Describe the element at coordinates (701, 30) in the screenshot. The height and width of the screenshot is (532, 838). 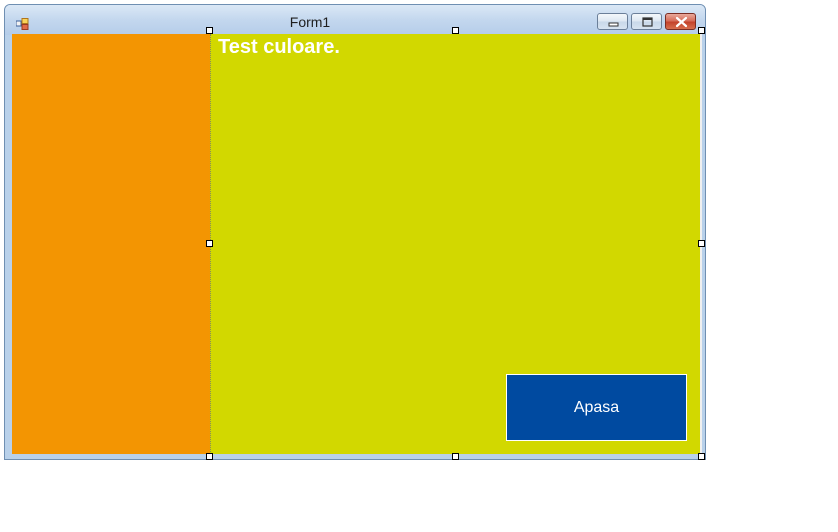
I see `resize-handle-top-right` at that location.